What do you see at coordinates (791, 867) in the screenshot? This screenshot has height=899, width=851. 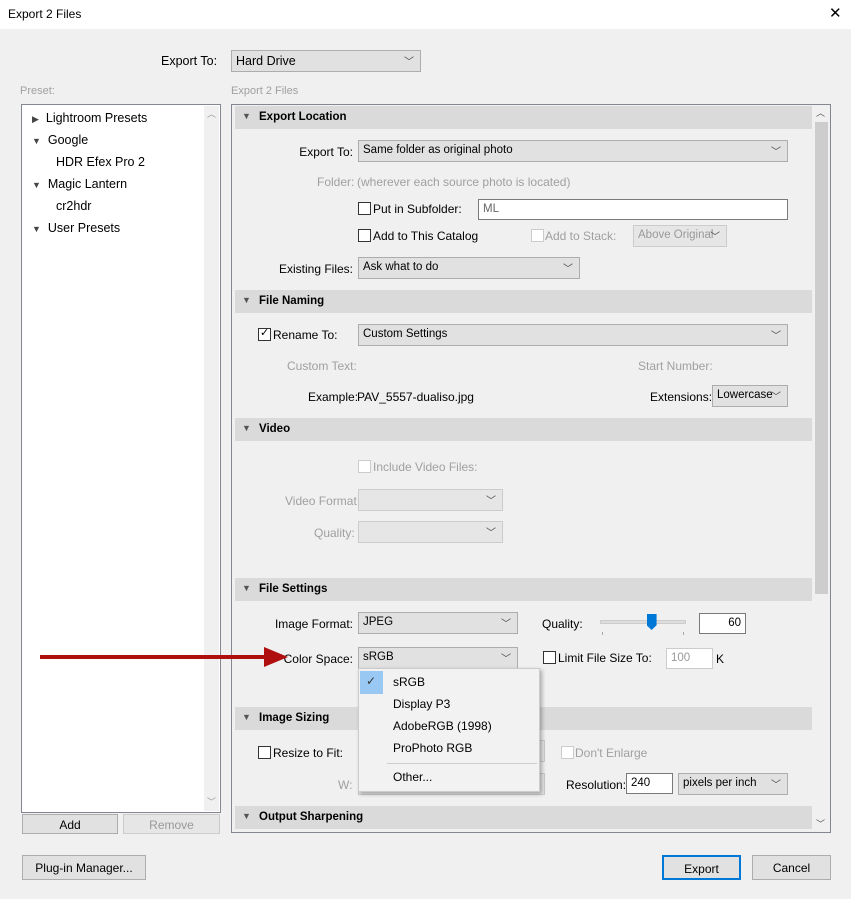 I see `cancel-button: Cancel` at bounding box center [791, 867].